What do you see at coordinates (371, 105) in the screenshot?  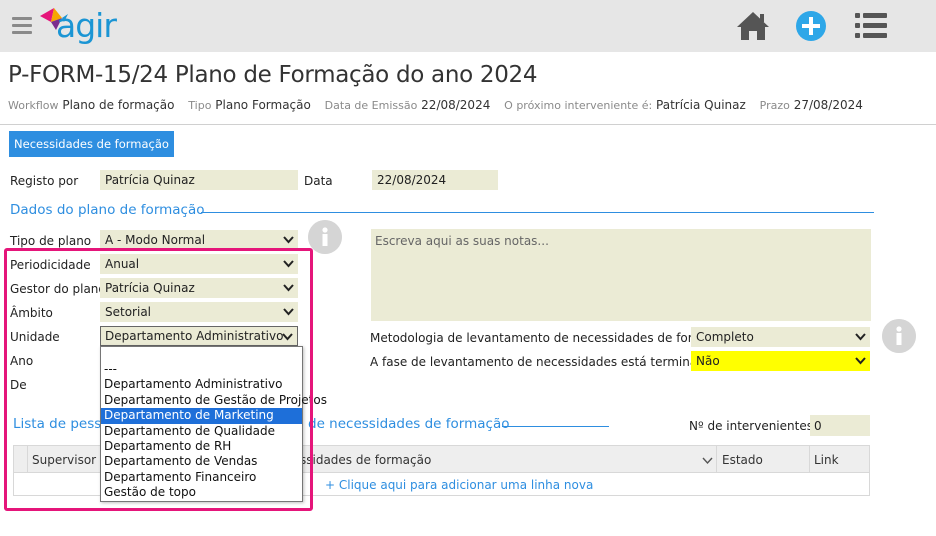 I see `data-emissao-label: Data de Emissão` at bounding box center [371, 105].